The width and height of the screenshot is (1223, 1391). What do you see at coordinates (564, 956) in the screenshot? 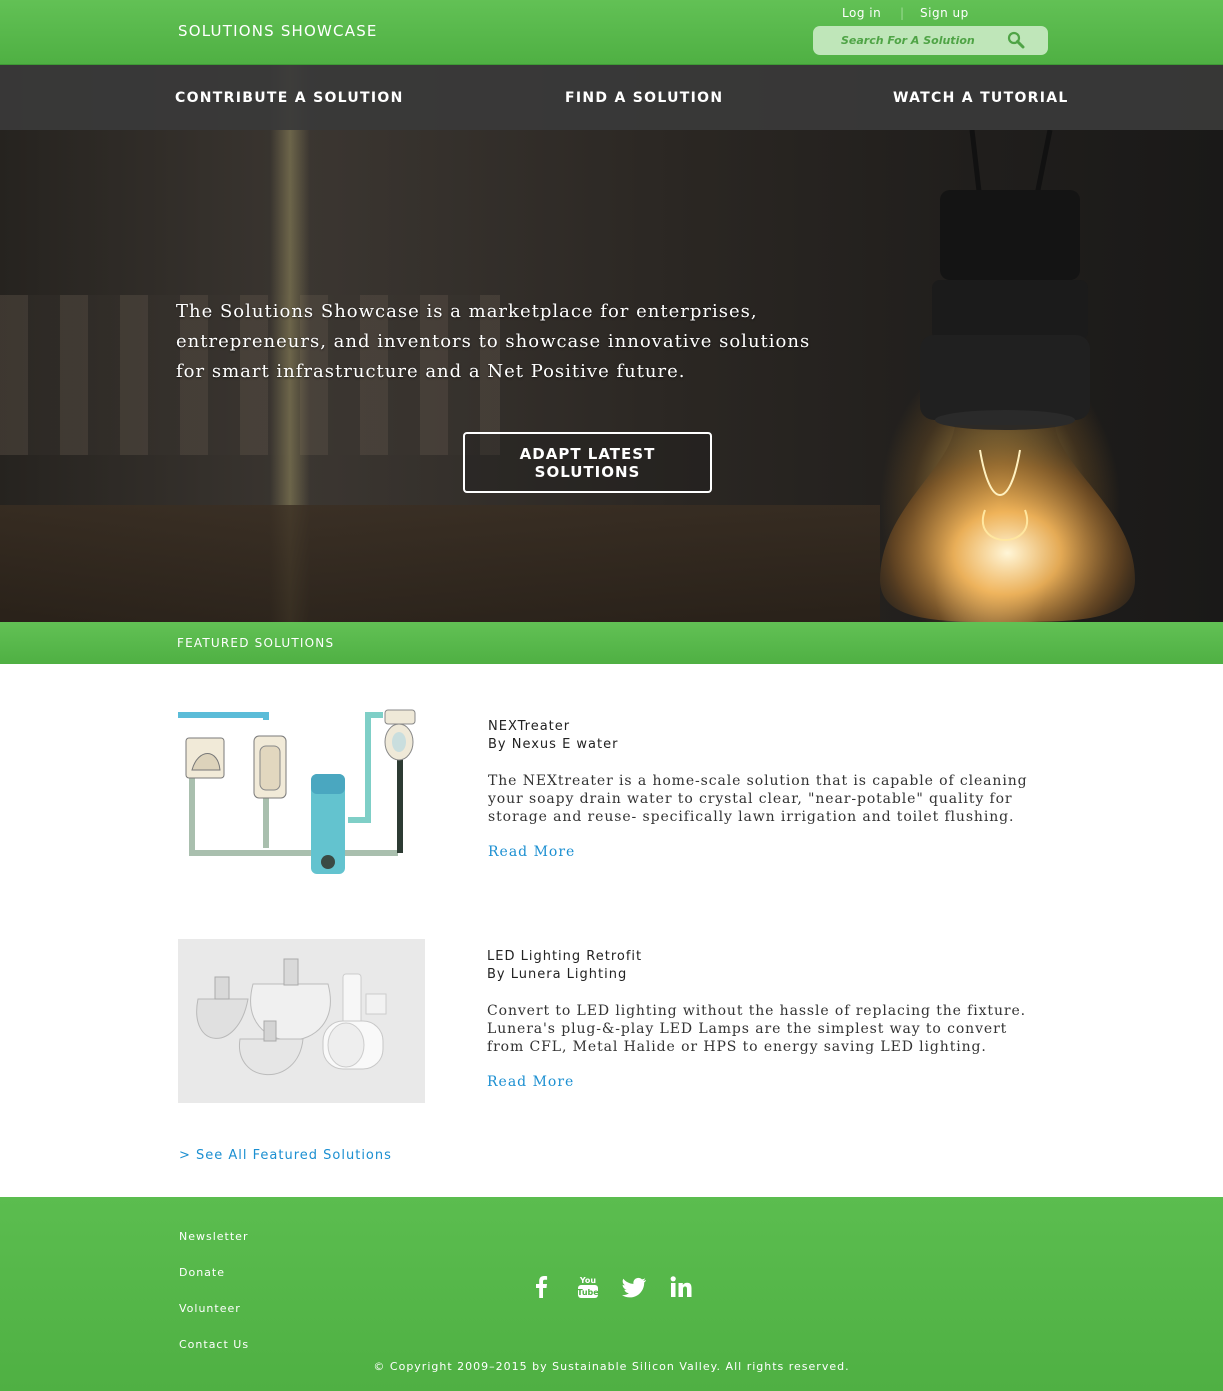
I see `solution-title: LED Lighting Retrofit` at bounding box center [564, 956].